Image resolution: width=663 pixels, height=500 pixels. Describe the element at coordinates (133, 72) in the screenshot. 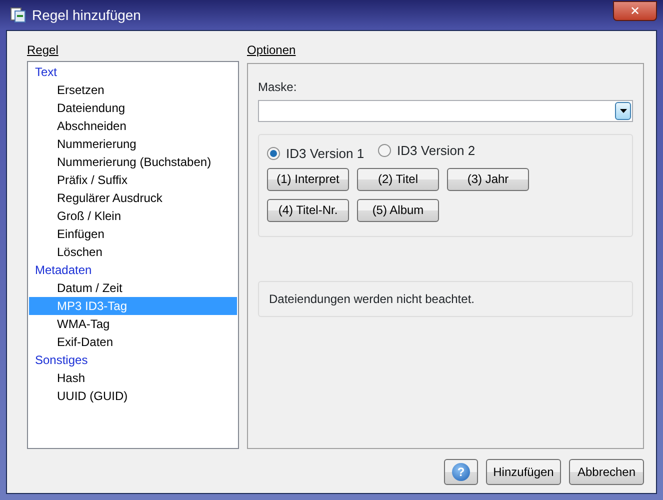

I see `category-label: Text` at that location.